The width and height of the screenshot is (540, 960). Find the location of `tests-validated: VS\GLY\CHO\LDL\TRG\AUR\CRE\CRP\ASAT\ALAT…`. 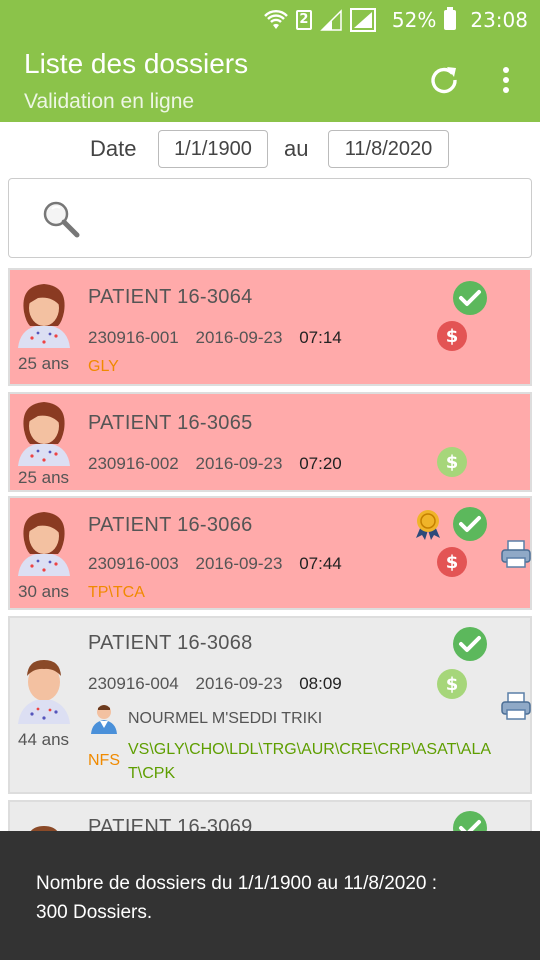

tests-validated: VS\GLY\CHO\LDL\TRG\AUR\CRE\CRP\ASAT\ALAT… is located at coordinates (310, 761).